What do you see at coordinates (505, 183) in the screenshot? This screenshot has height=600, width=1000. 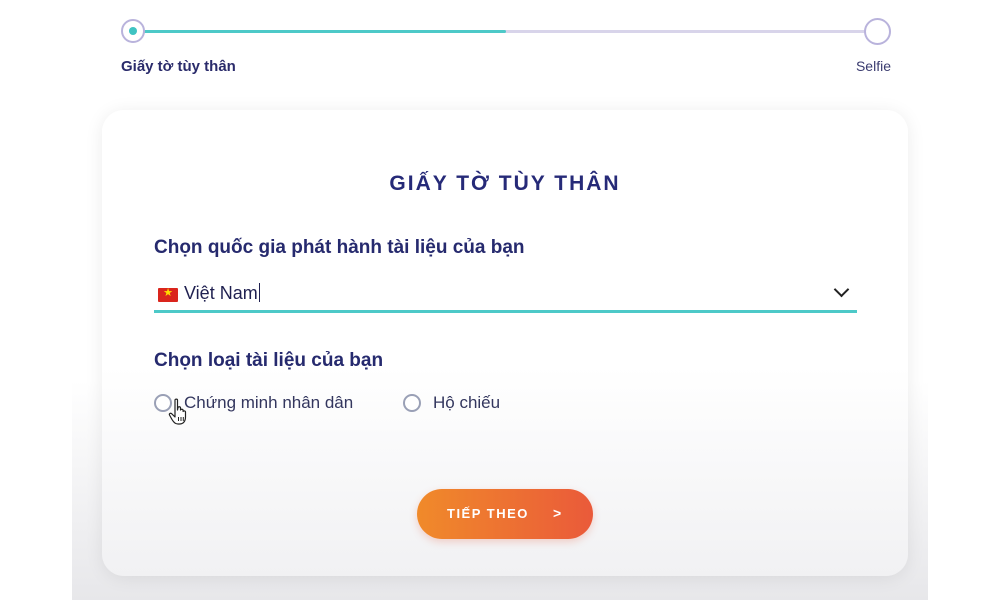 I see `card-title: GIẤY TỜ TÙY THÂN` at bounding box center [505, 183].